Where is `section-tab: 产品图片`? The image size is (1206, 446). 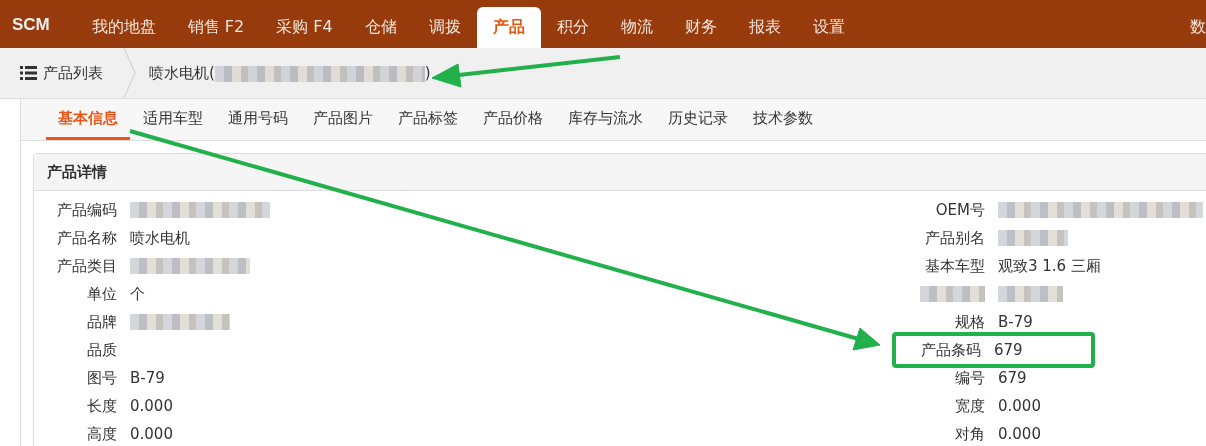
section-tab: 产品图片 is located at coordinates (343, 119).